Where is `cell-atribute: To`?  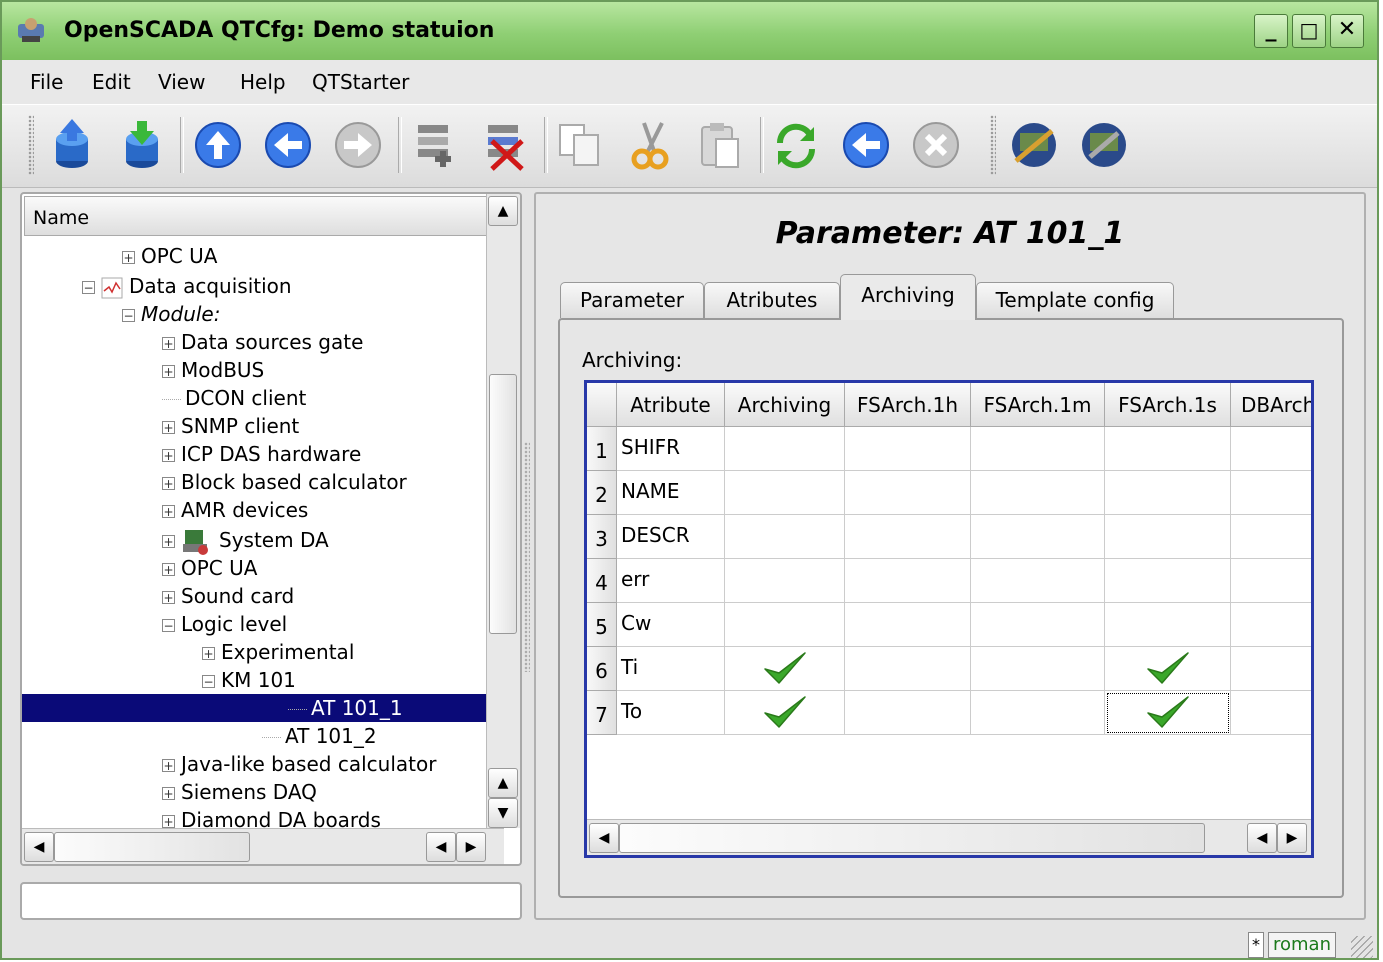 cell-atribute: To is located at coordinates (671, 713).